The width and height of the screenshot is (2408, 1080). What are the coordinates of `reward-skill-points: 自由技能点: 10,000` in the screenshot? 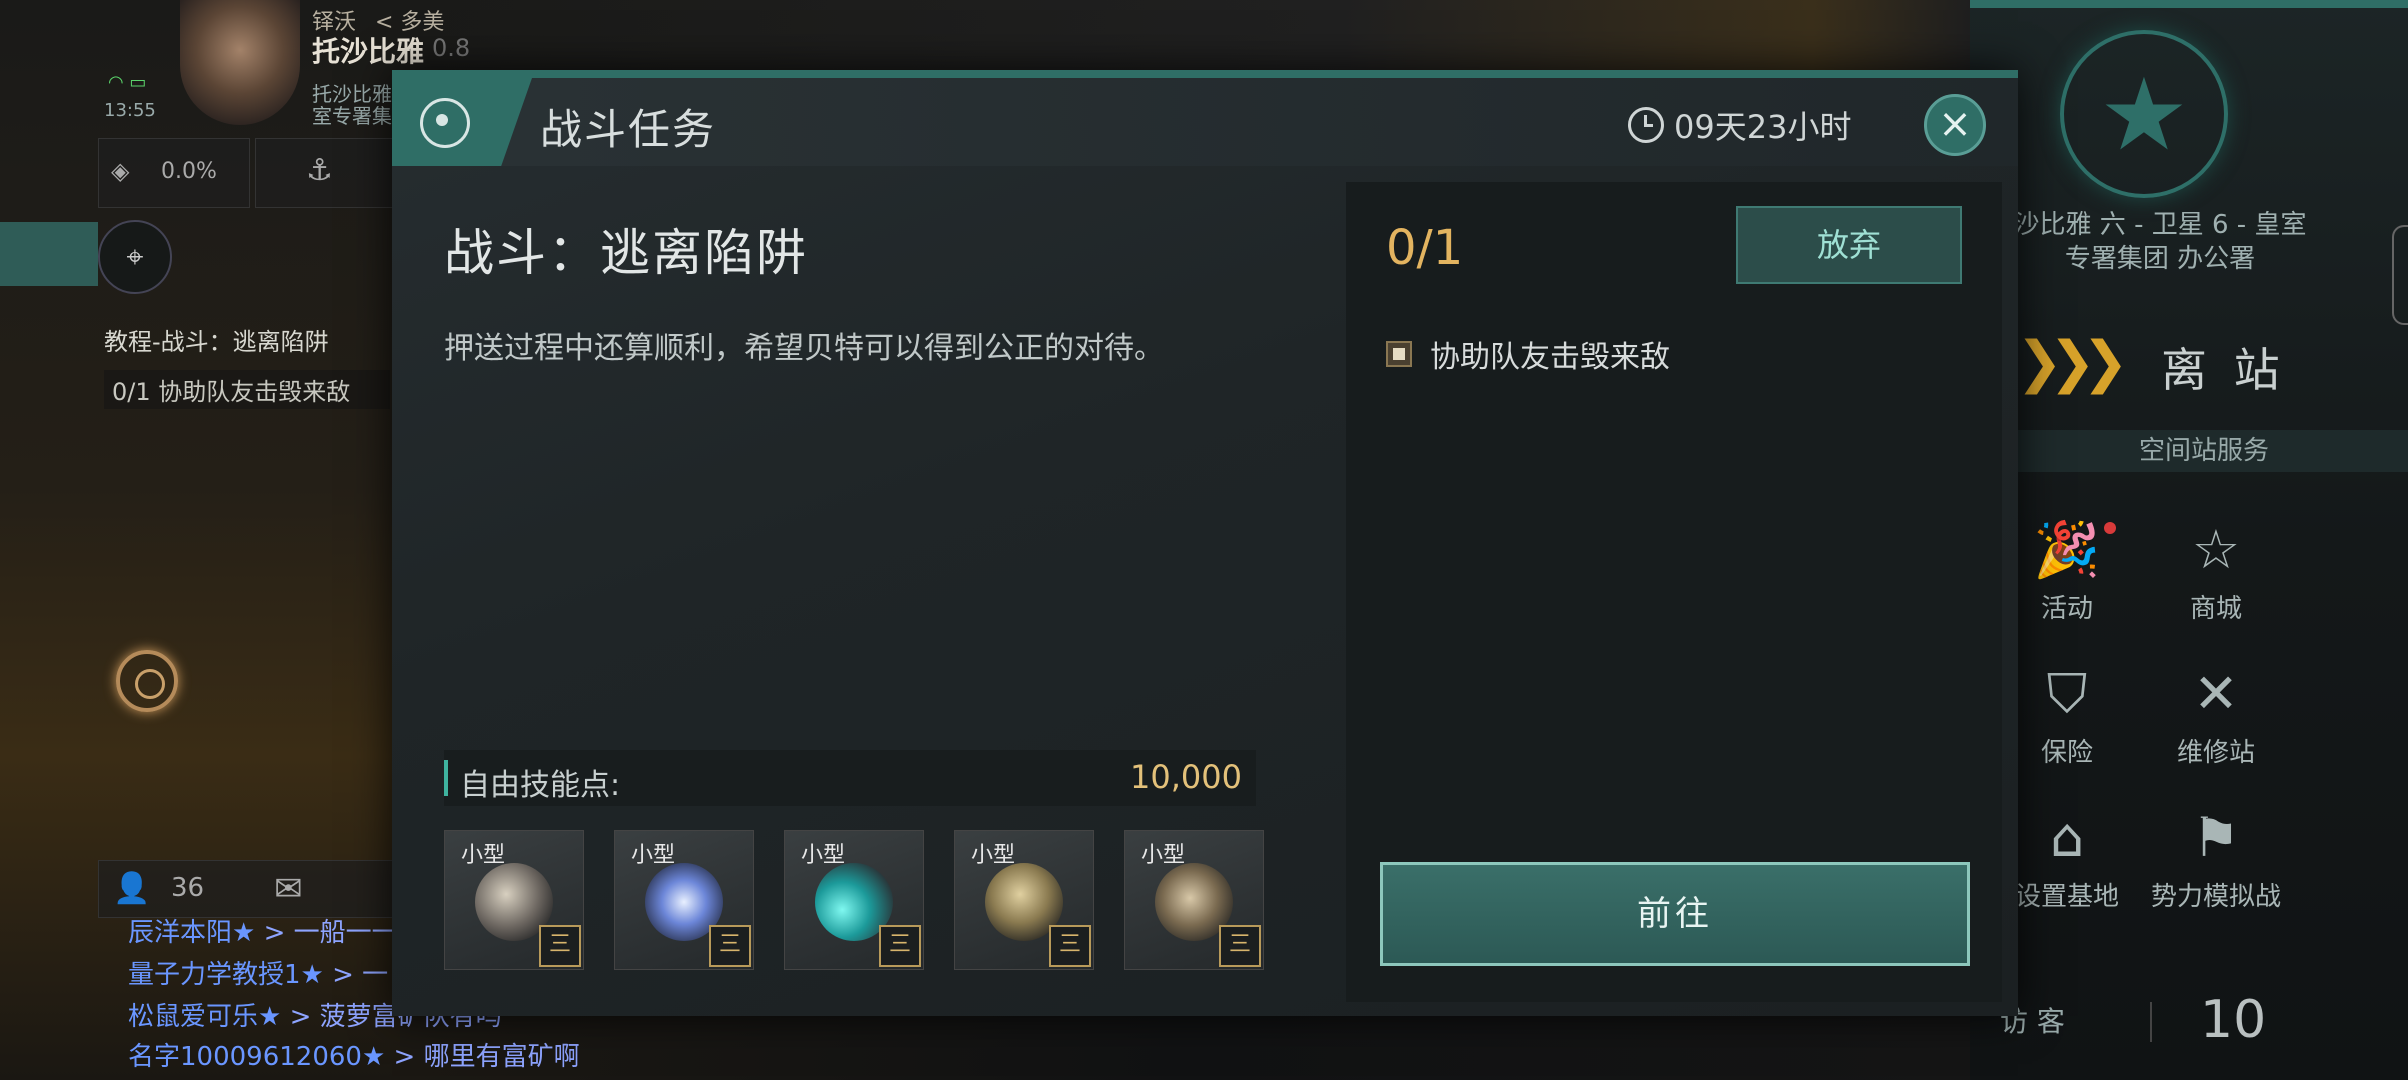 It's located at (850, 778).